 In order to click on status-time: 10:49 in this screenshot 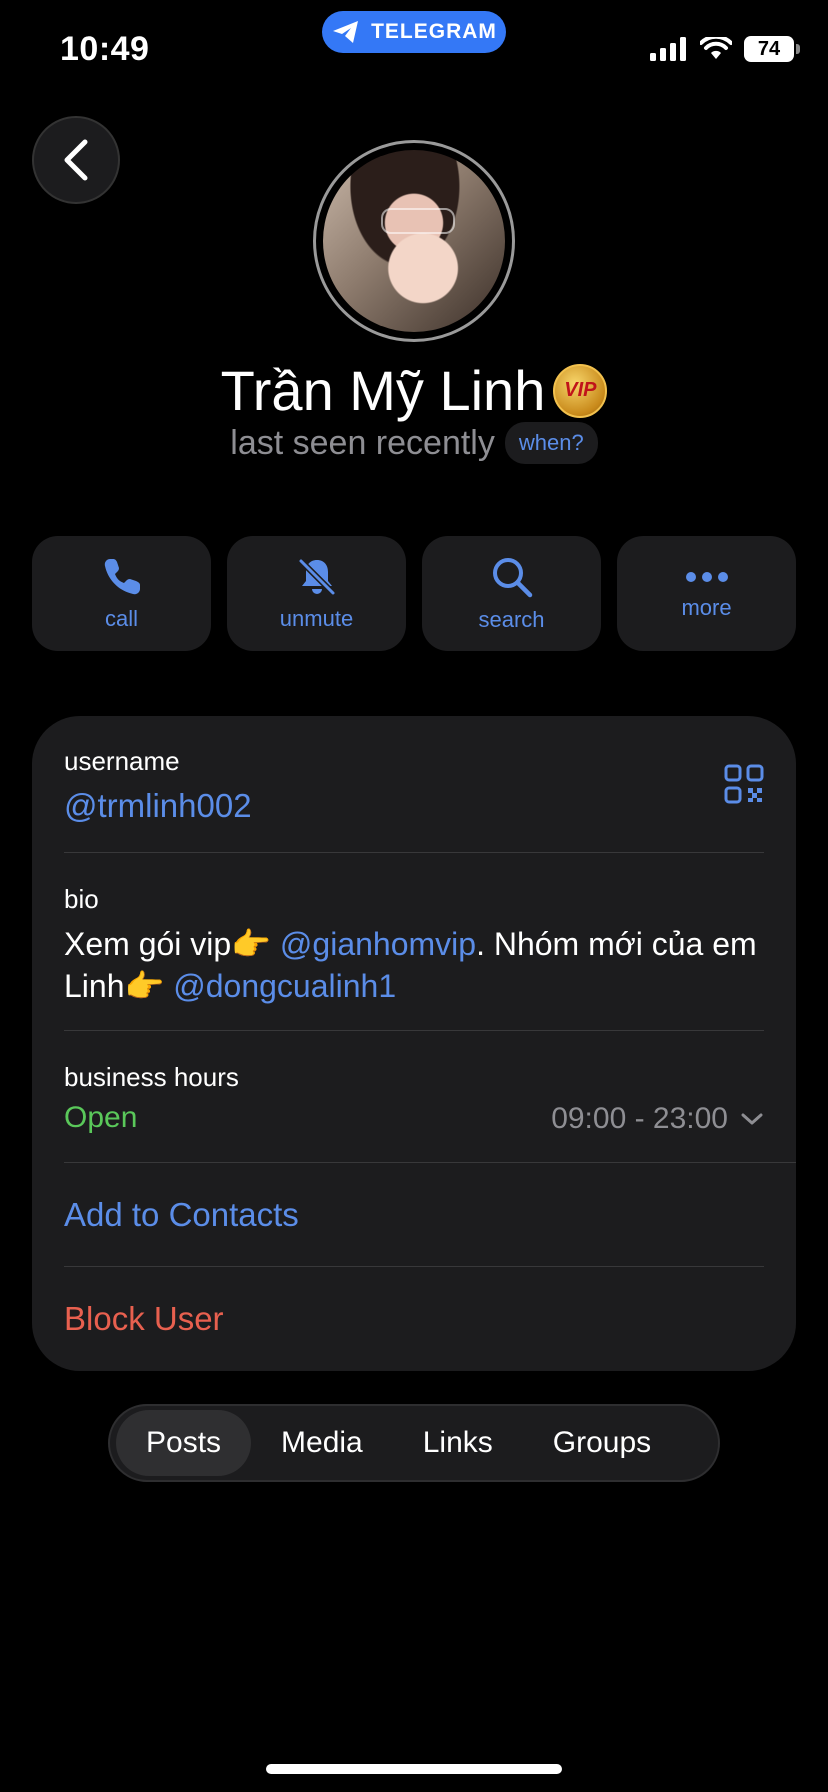, I will do `click(105, 49)`.